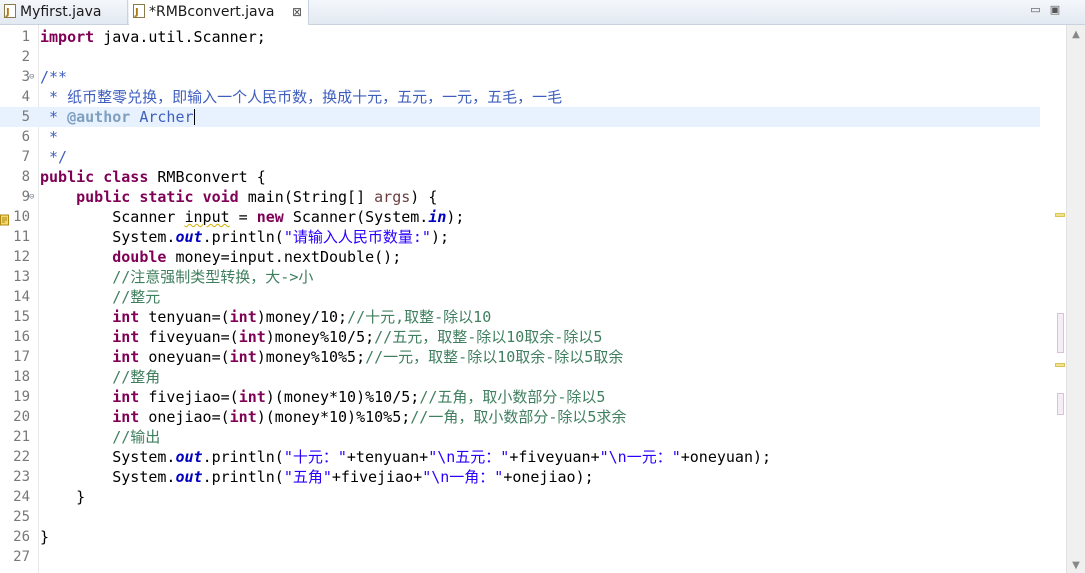 The width and height of the screenshot is (1085, 573). Describe the element at coordinates (455, 217) in the screenshot. I see `code-token: );` at that location.